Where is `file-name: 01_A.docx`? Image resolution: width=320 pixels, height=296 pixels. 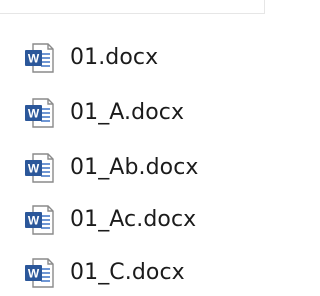
file-name: 01_A.docx is located at coordinates (127, 112).